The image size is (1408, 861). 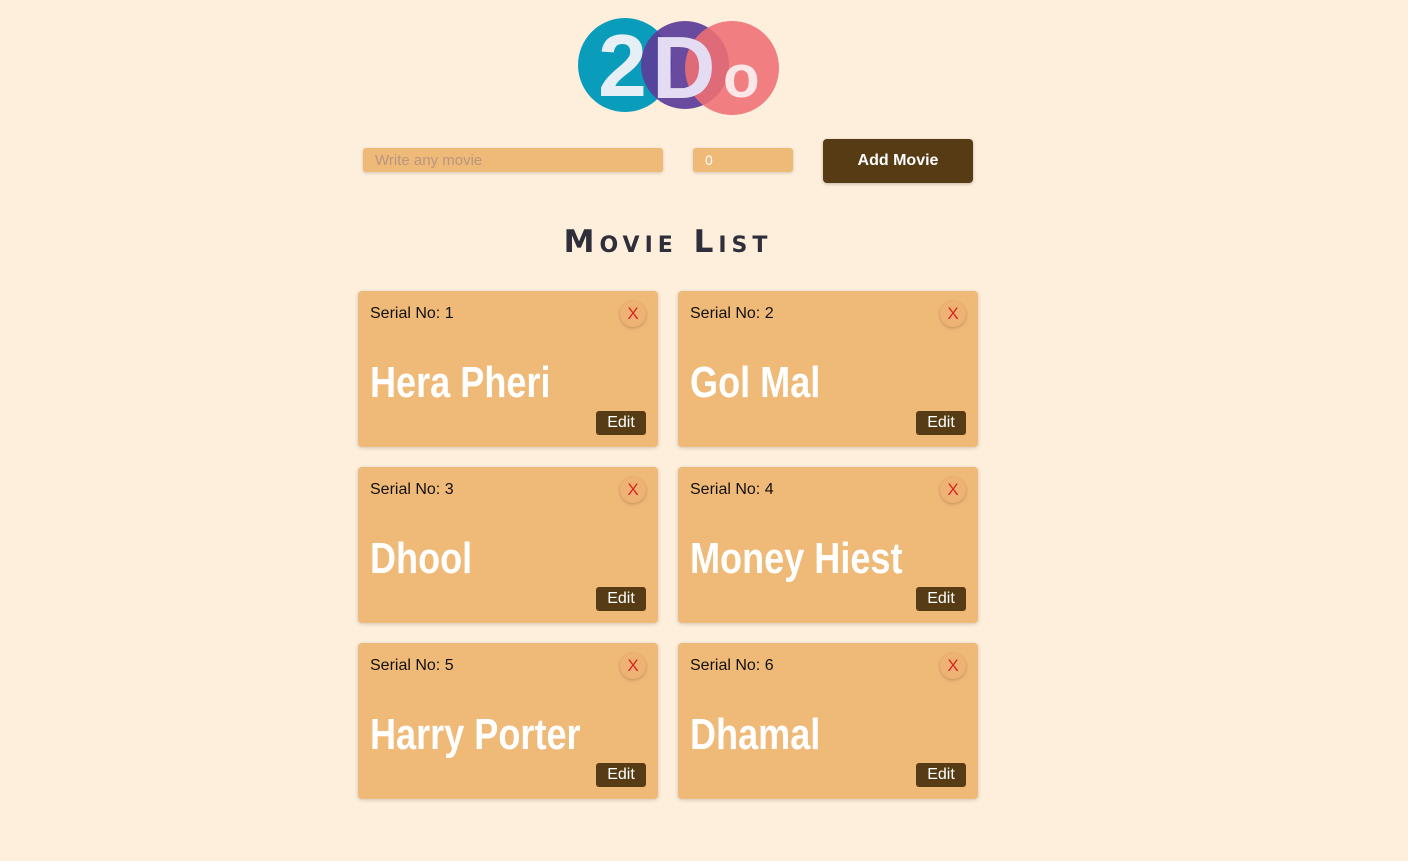 I want to click on serial-label: Serial No: 2, so click(x=732, y=313).